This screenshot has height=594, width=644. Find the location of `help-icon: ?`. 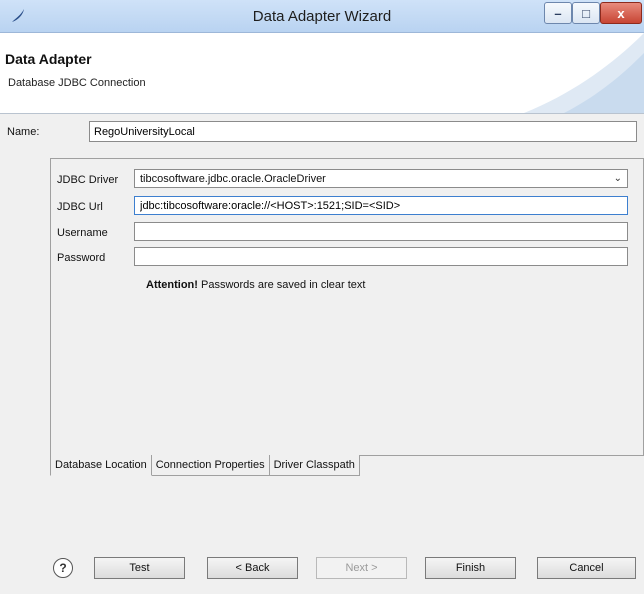

help-icon: ? is located at coordinates (63, 568).